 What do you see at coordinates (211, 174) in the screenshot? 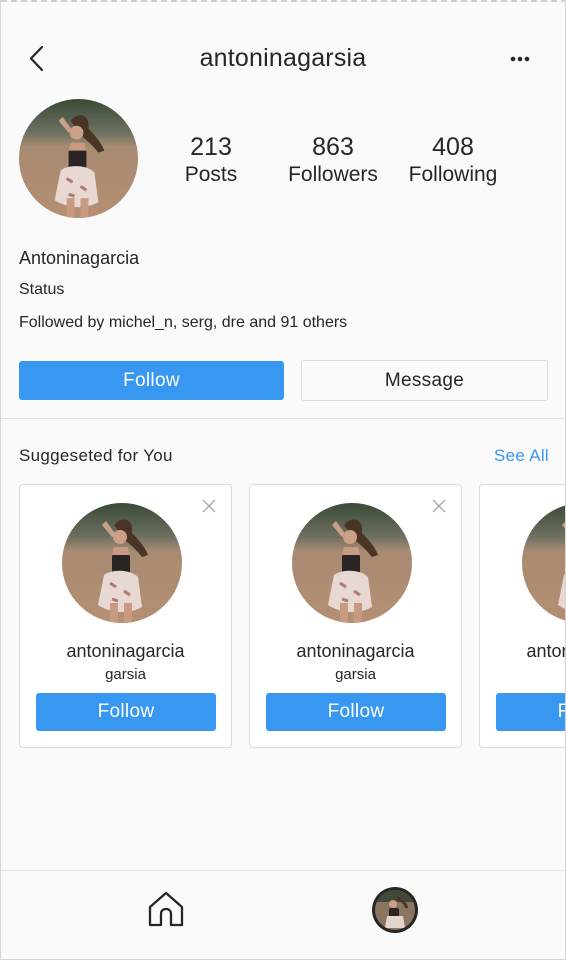
I see `posts-label: Posts` at bounding box center [211, 174].